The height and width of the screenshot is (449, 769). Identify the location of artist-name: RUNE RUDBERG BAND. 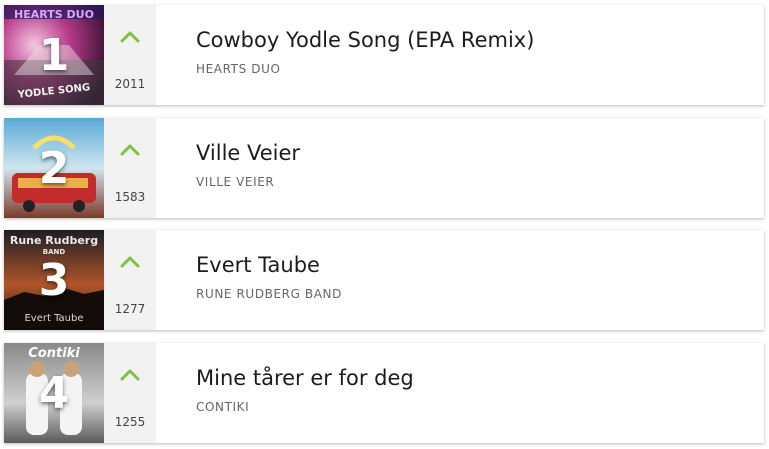
(480, 294).